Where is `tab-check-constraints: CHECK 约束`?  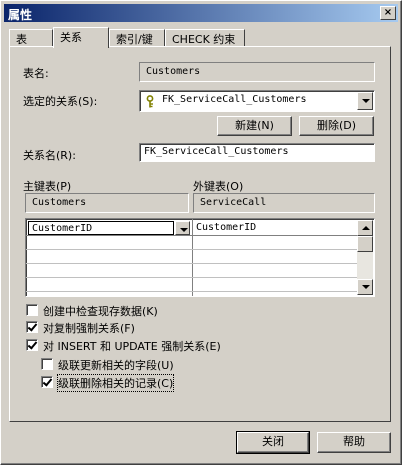 tab-check-constraints: CHECK 约束 is located at coordinates (205, 37).